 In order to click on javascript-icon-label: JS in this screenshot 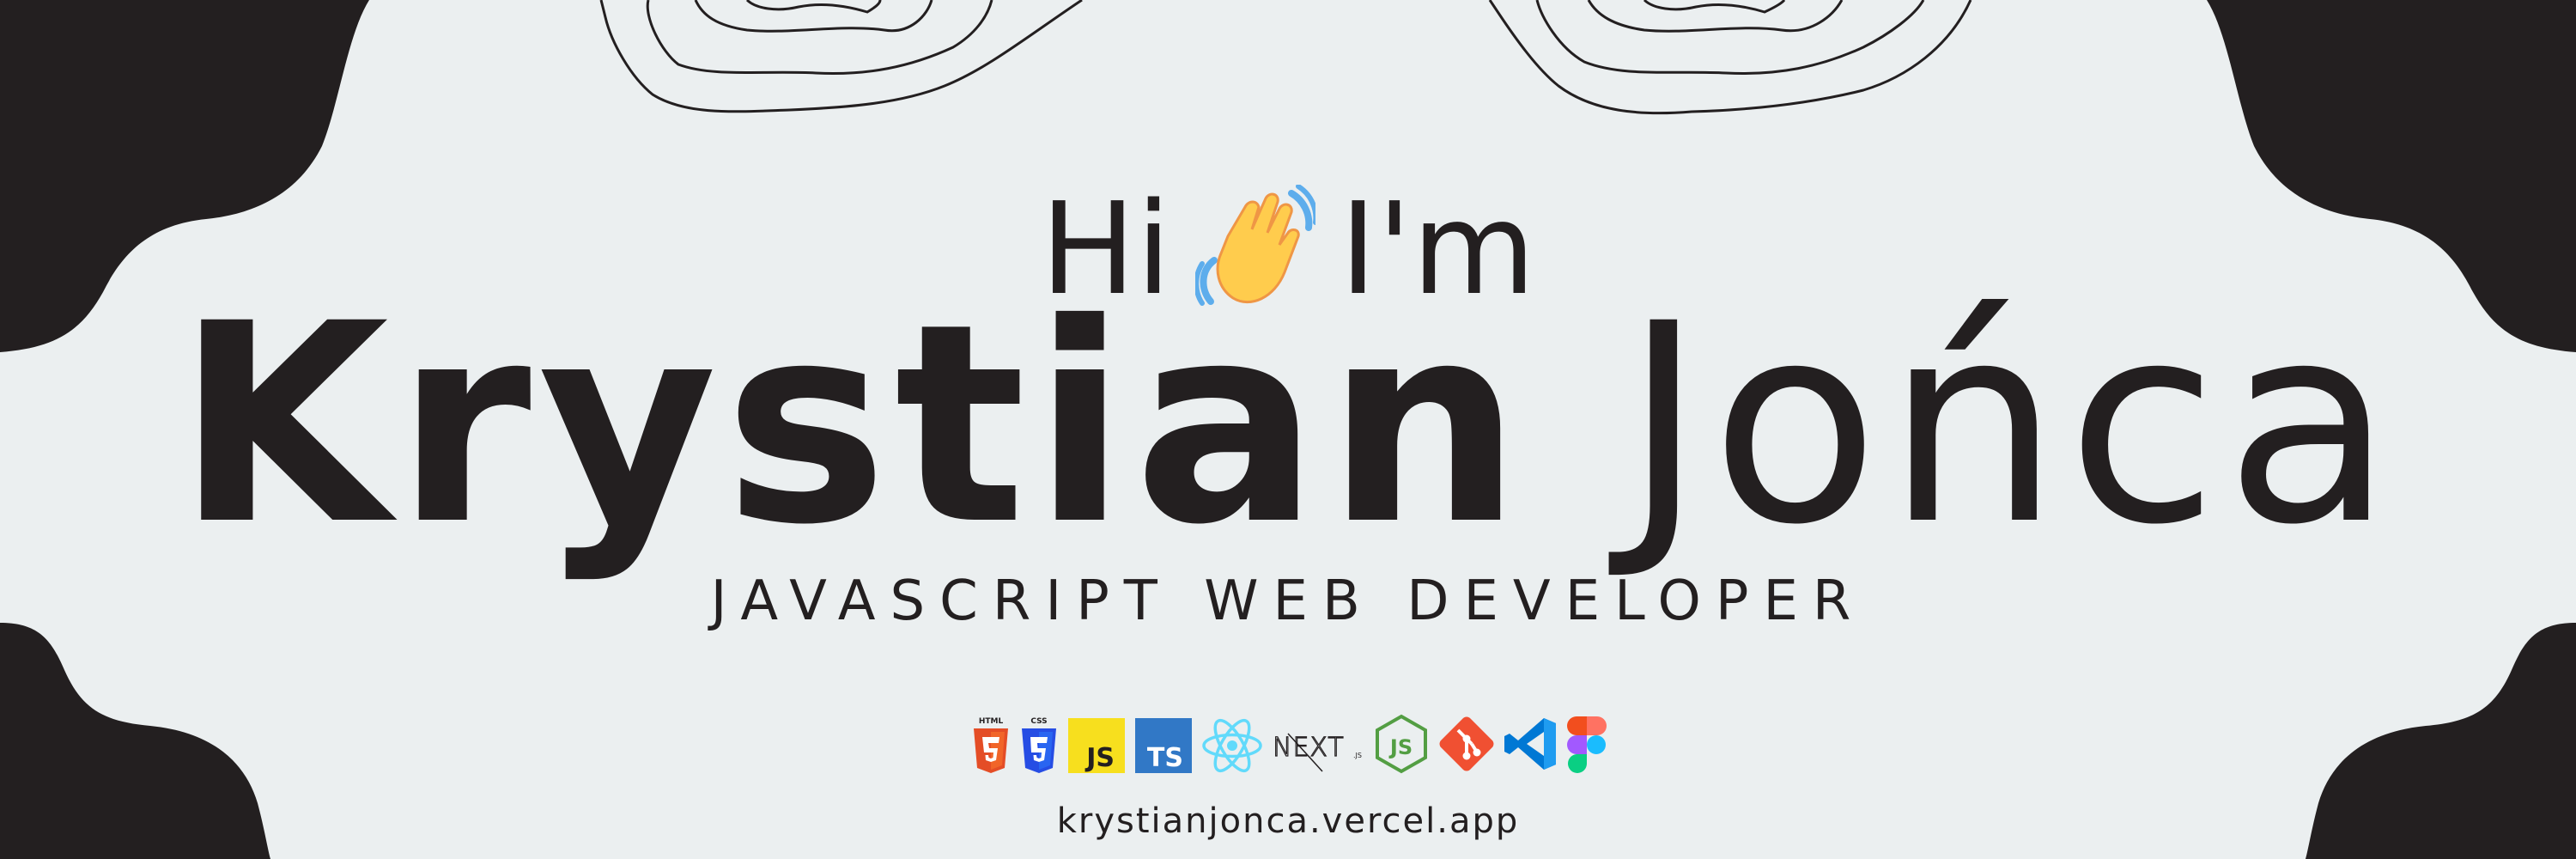, I will do `click(1100, 758)`.